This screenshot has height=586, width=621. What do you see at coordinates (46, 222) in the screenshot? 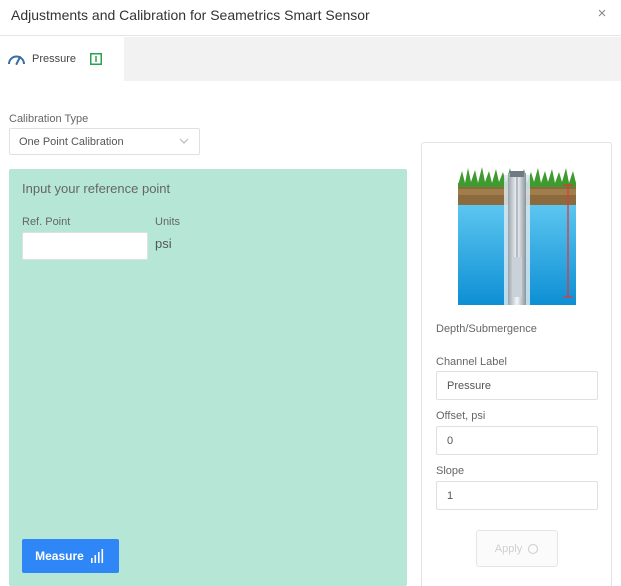
I see `ref-point-label: Ref. Point` at bounding box center [46, 222].